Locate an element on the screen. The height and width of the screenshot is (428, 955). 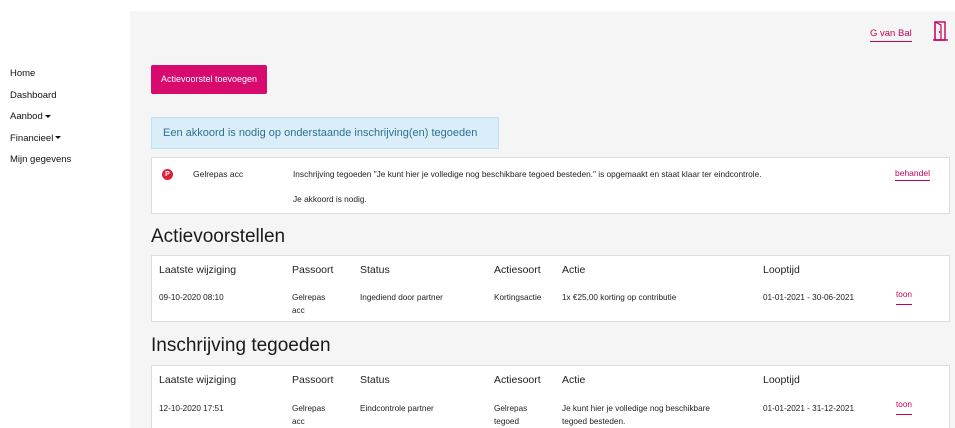
sidebar-item-aanbod: Aanbod is located at coordinates (40, 117).